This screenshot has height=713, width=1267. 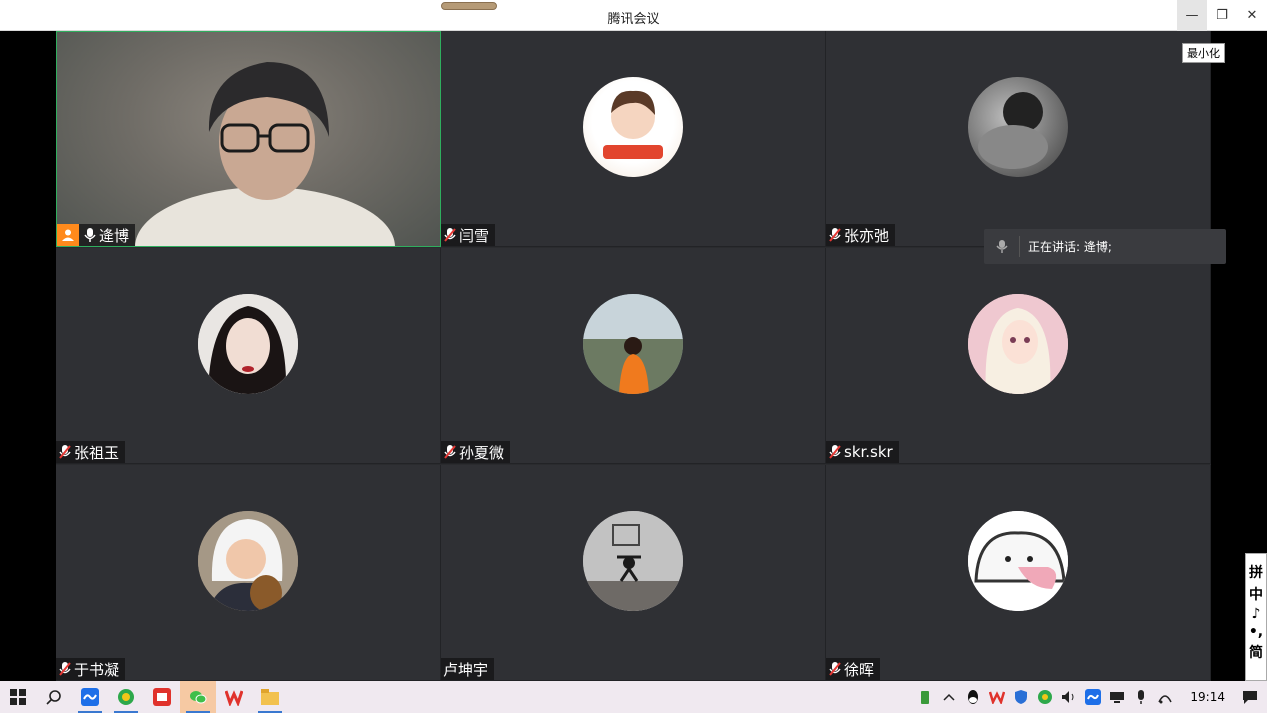 I want to click on participant-nametag: 徐晖, so click(x=853, y=669).